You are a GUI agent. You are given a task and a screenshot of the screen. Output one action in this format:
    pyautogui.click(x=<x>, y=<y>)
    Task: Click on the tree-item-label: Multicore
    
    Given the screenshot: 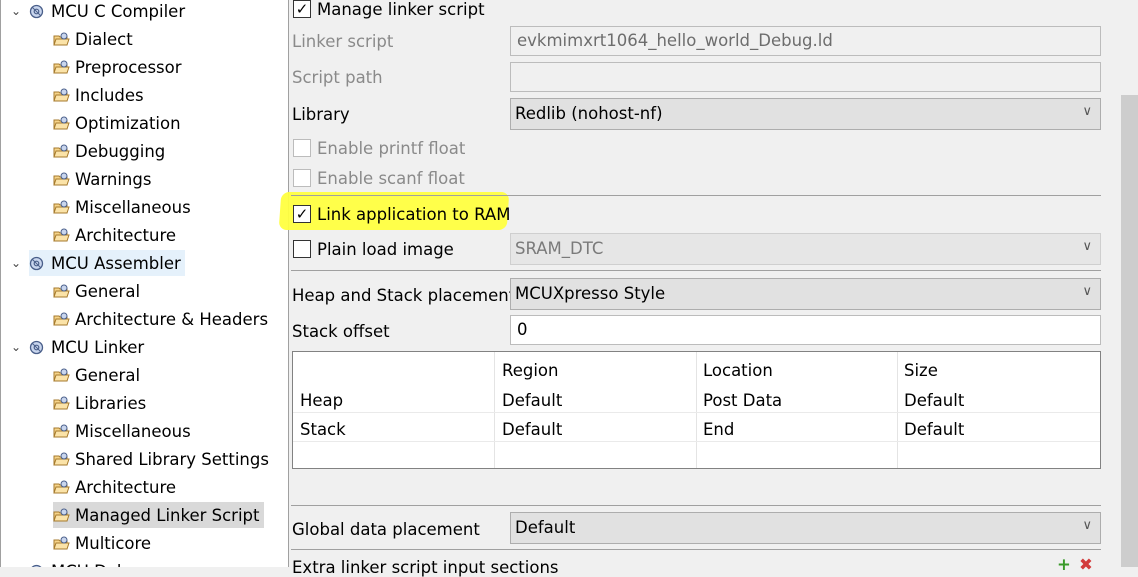 What is the action you would take?
    pyautogui.click(x=113, y=543)
    